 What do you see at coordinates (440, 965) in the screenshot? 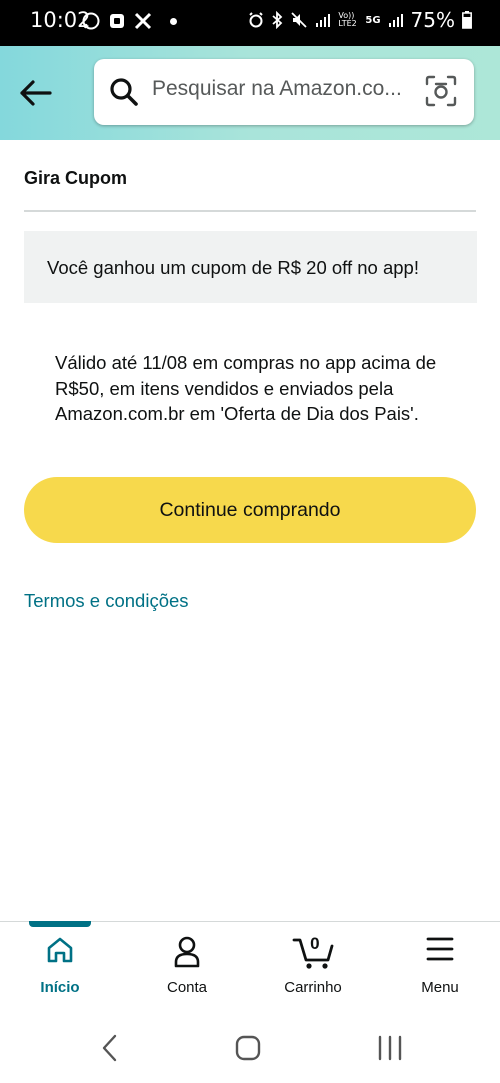
I see `nav-item-menu: Menu` at bounding box center [440, 965].